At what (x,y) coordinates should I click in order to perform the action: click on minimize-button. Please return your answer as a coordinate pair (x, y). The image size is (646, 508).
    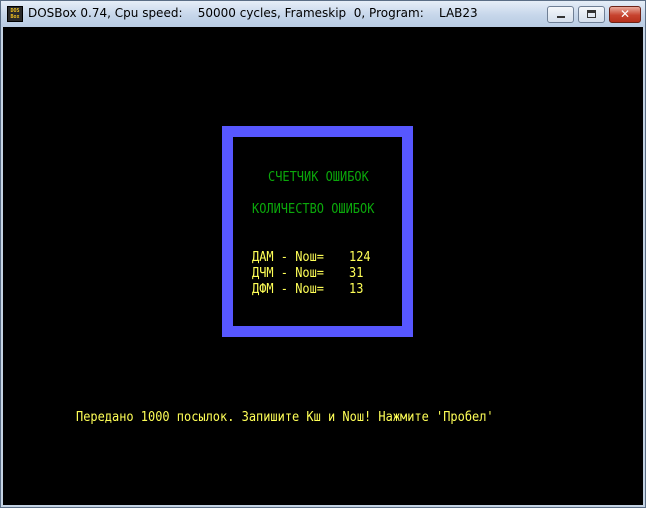
    Looking at the image, I should click on (560, 14).